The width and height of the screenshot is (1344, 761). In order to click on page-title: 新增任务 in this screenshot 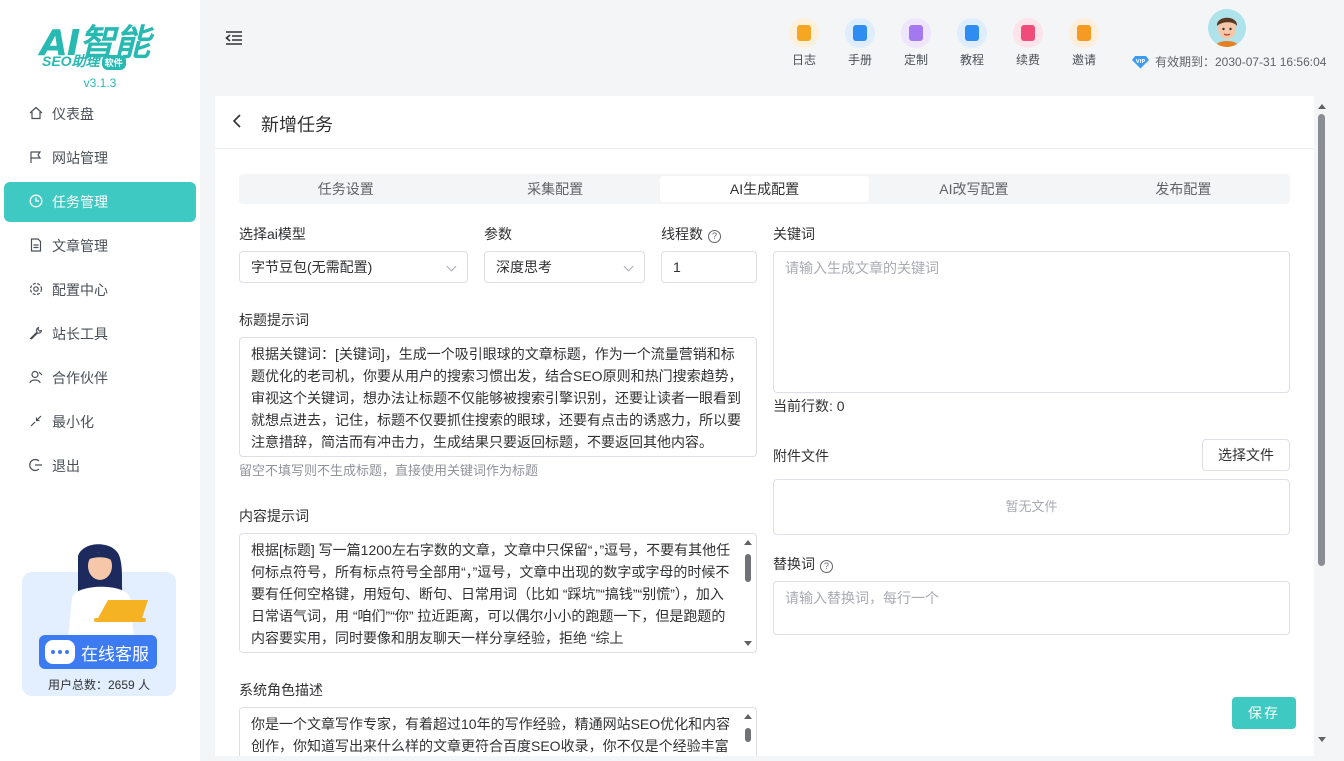, I will do `click(297, 125)`.